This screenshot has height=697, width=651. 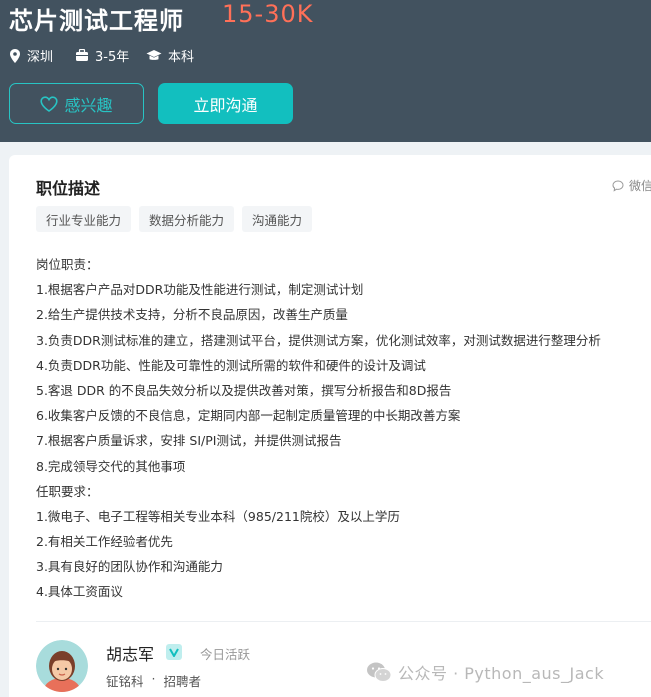 What do you see at coordinates (67, 264) in the screenshot?
I see `description-line: 岗位职责：` at bounding box center [67, 264].